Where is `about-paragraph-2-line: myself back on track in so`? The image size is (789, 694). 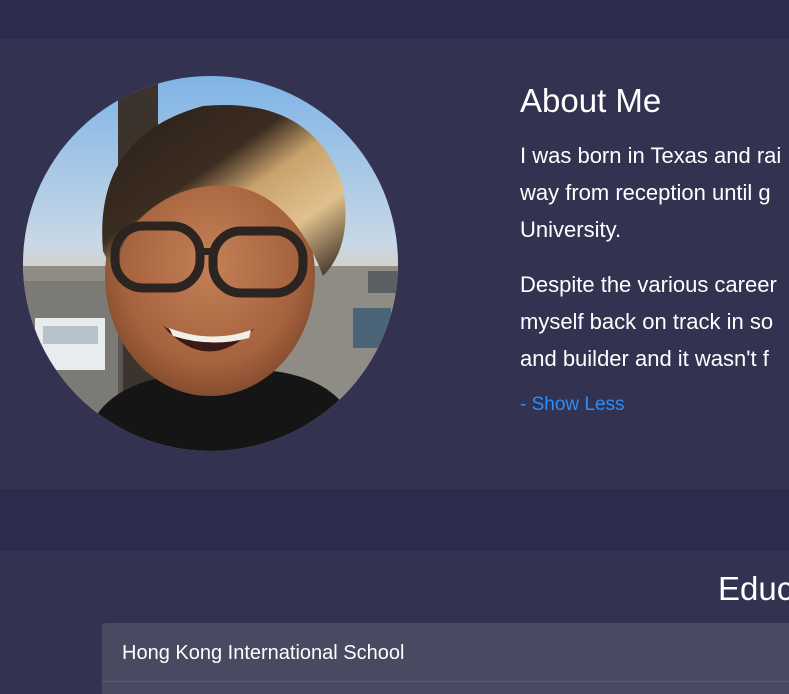 about-paragraph-2-line: myself back on track in so is located at coordinates (647, 321).